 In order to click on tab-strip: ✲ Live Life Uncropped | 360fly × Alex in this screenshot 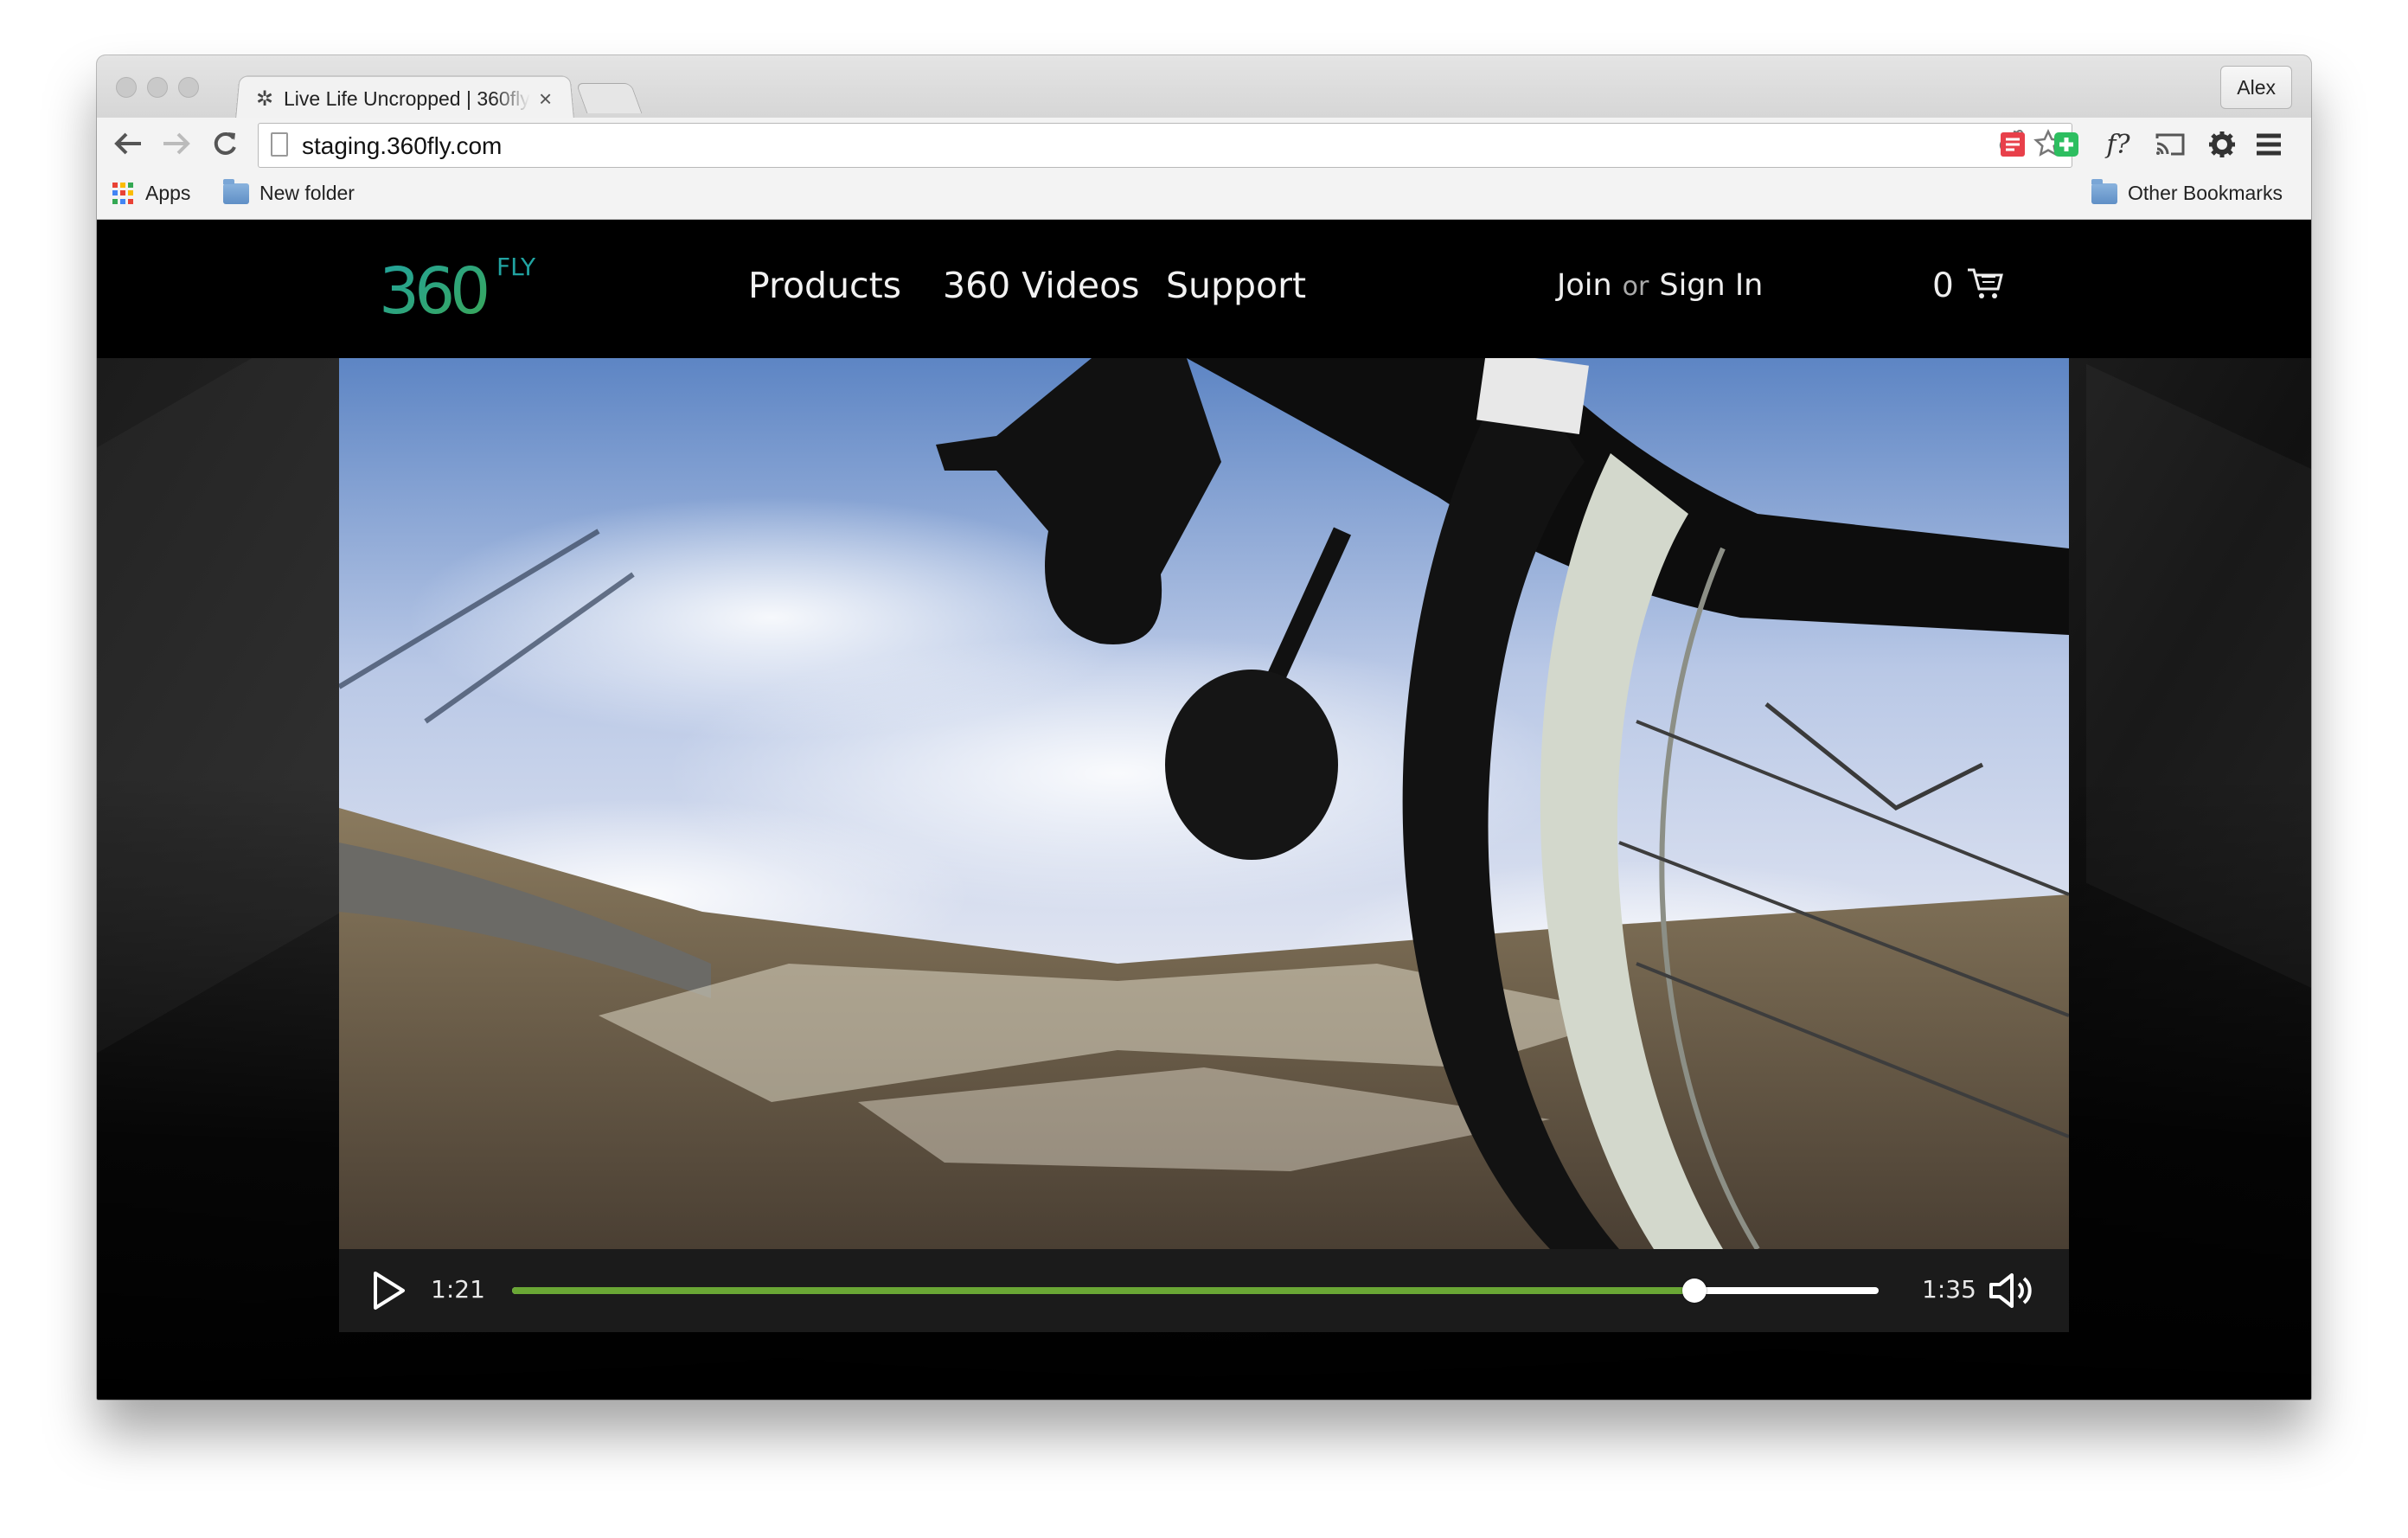, I will do `click(1204, 87)`.